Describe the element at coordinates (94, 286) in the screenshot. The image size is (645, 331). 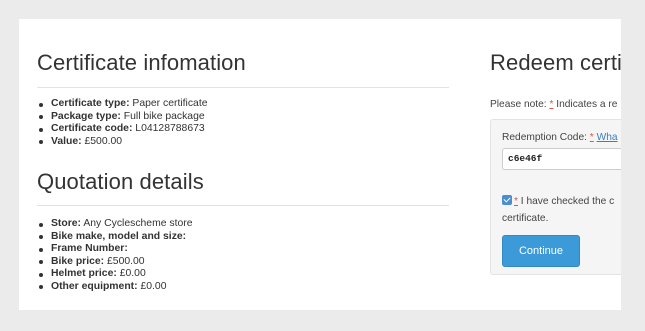
I see `item-label: Other equipment:` at that location.